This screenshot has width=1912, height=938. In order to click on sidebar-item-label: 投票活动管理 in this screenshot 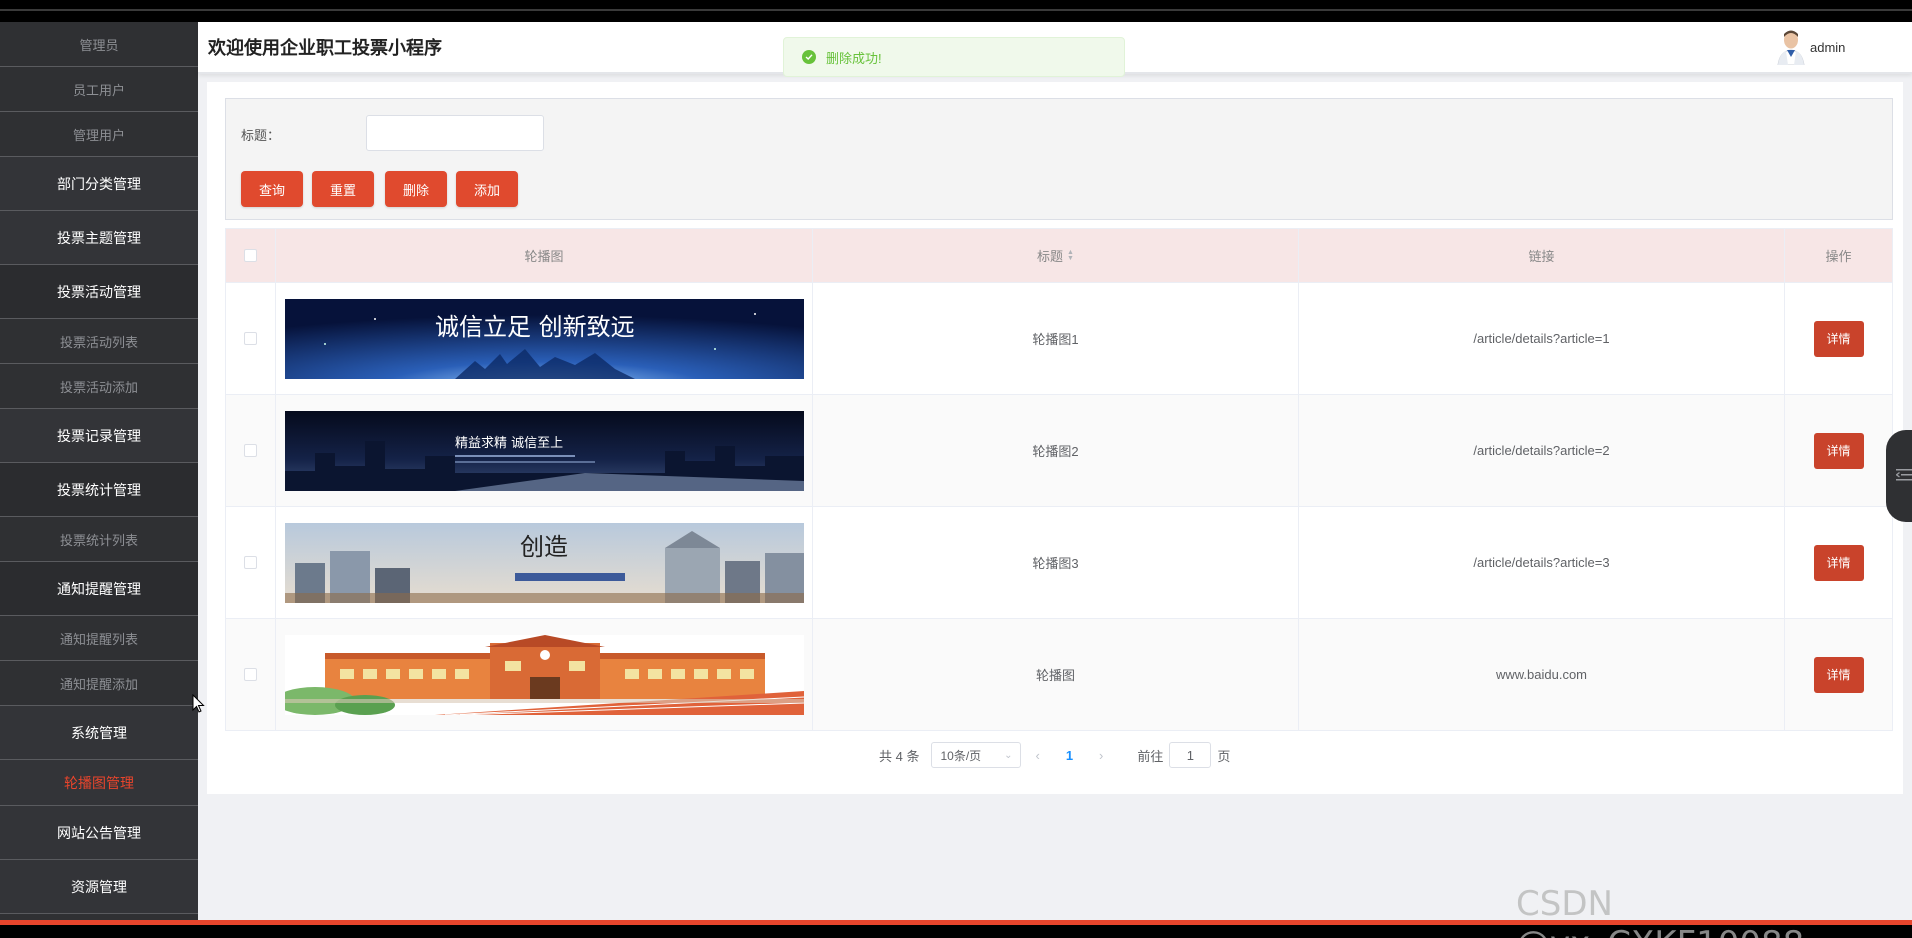, I will do `click(99, 291)`.